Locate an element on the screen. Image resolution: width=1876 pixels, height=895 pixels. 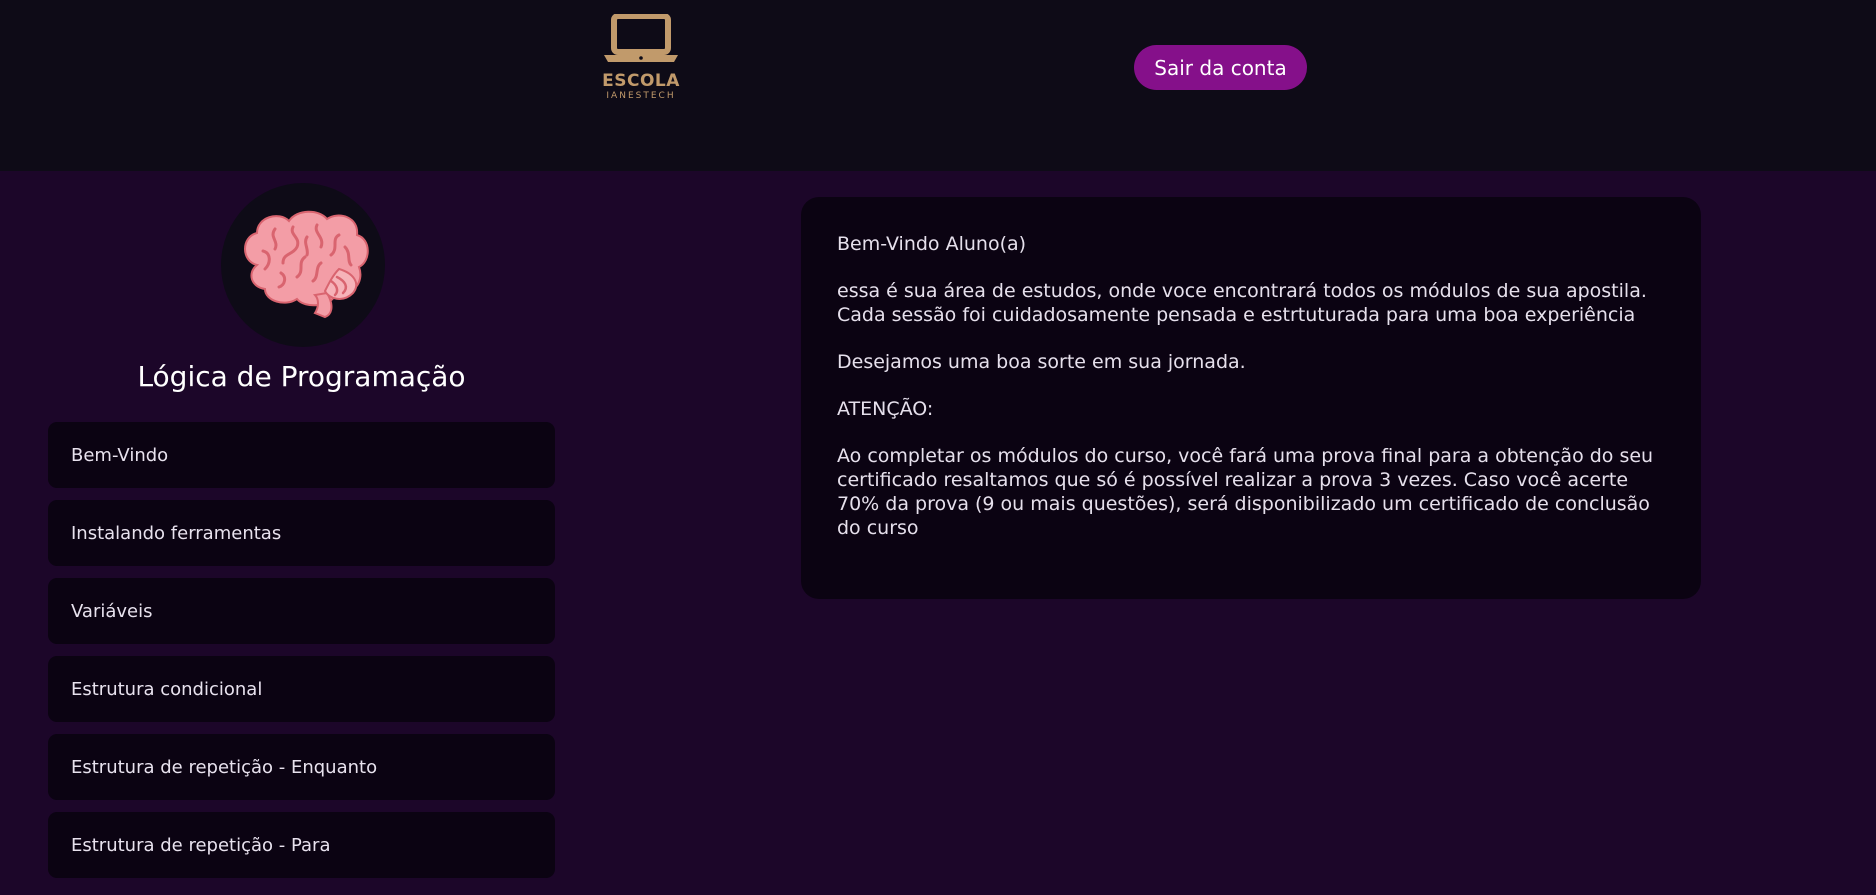
module-item-bem-vindo: Bem-Vindo is located at coordinates (301, 455).